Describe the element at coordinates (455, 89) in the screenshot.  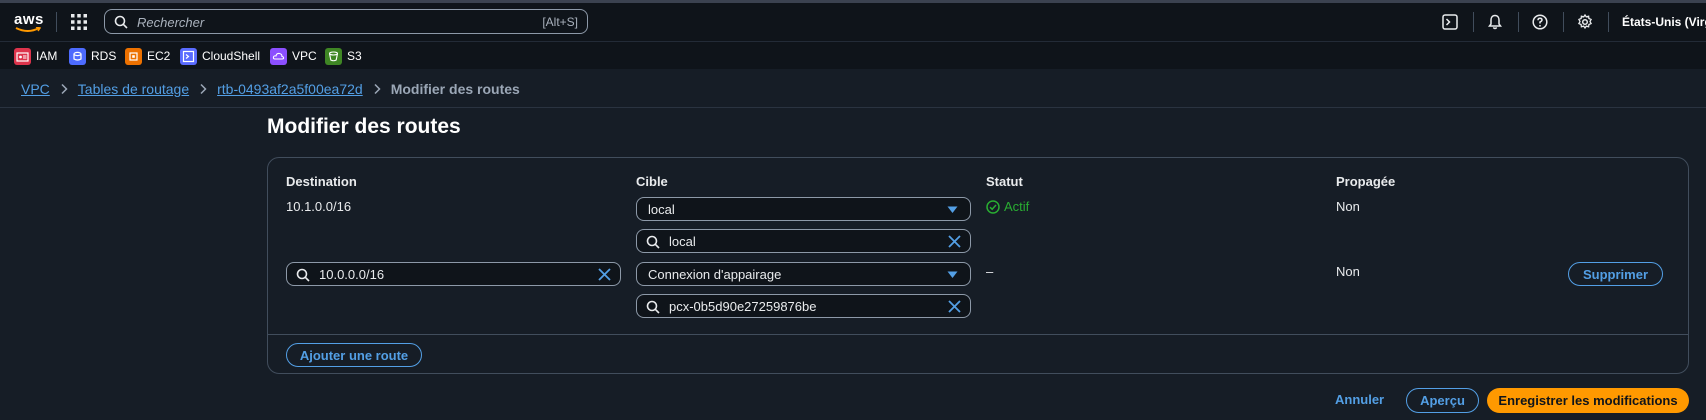
I see `breadcrumb-current: Modifier des routes` at that location.